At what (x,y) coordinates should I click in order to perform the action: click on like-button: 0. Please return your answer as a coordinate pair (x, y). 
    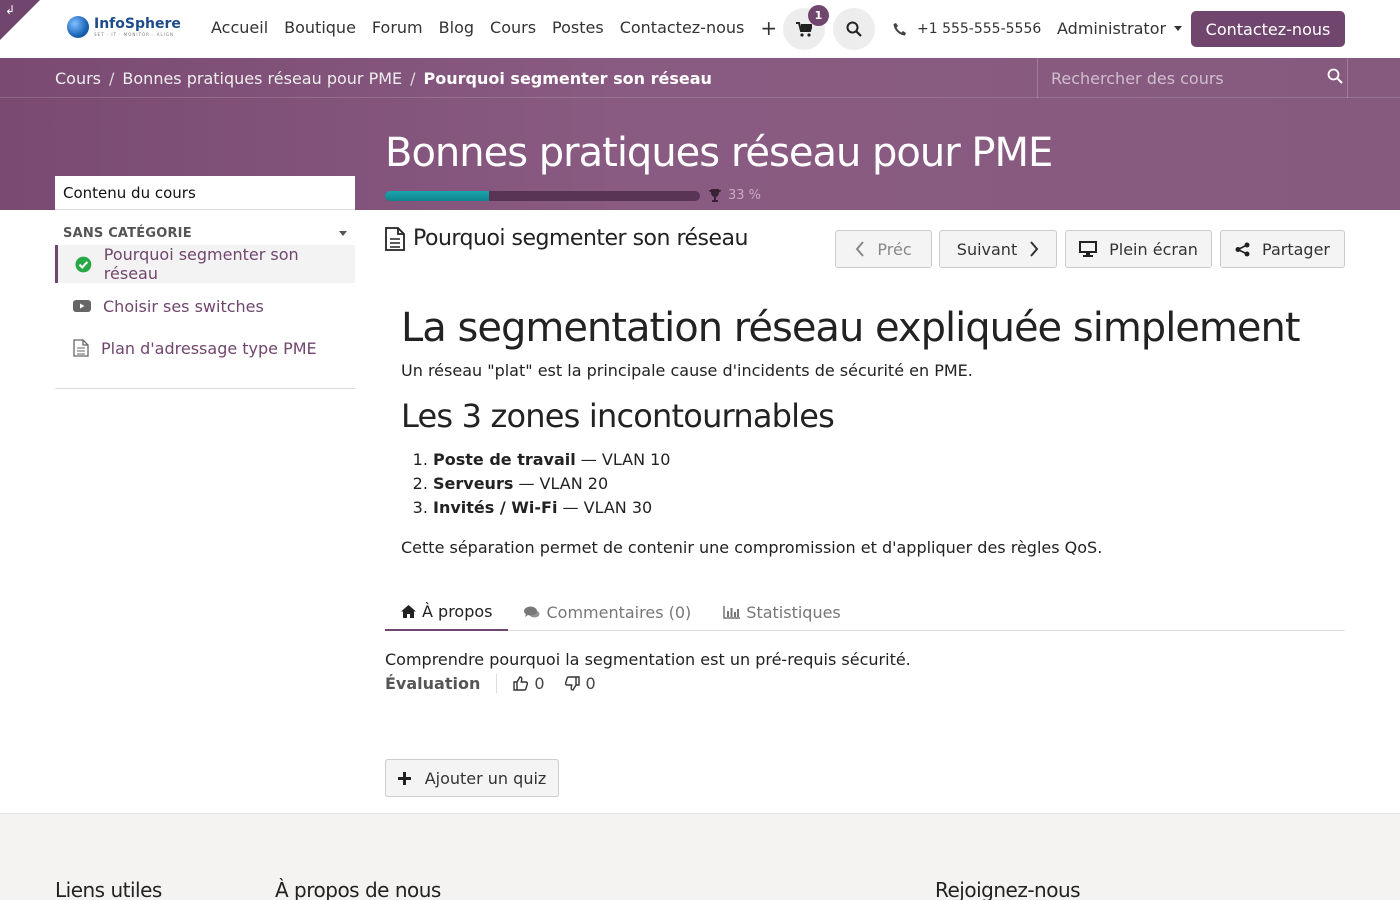
    Looking at the image, I should click on (529, 683).